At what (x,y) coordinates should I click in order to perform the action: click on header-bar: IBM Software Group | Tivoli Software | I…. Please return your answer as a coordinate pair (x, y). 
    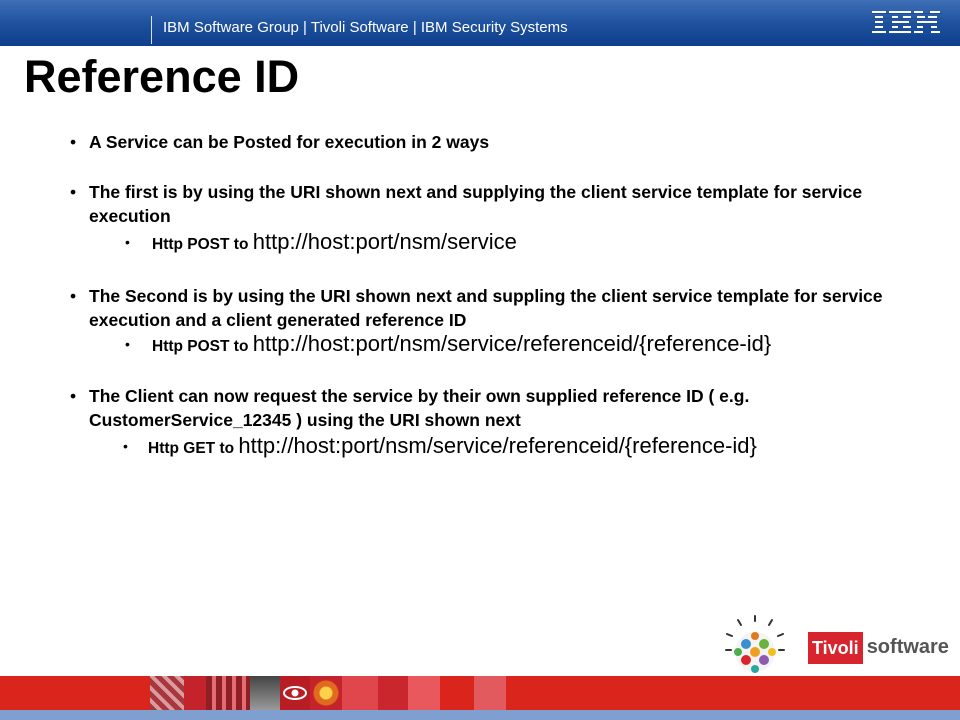
    Looking at the image, I should click on (480, 23).